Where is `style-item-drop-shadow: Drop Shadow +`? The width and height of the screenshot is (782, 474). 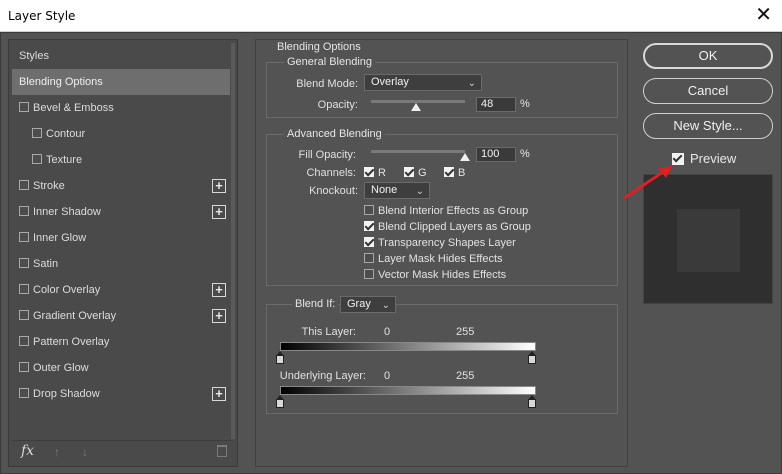 style-item-drop-shadow: Drop Shadow + is located at coordinates (121, 394).